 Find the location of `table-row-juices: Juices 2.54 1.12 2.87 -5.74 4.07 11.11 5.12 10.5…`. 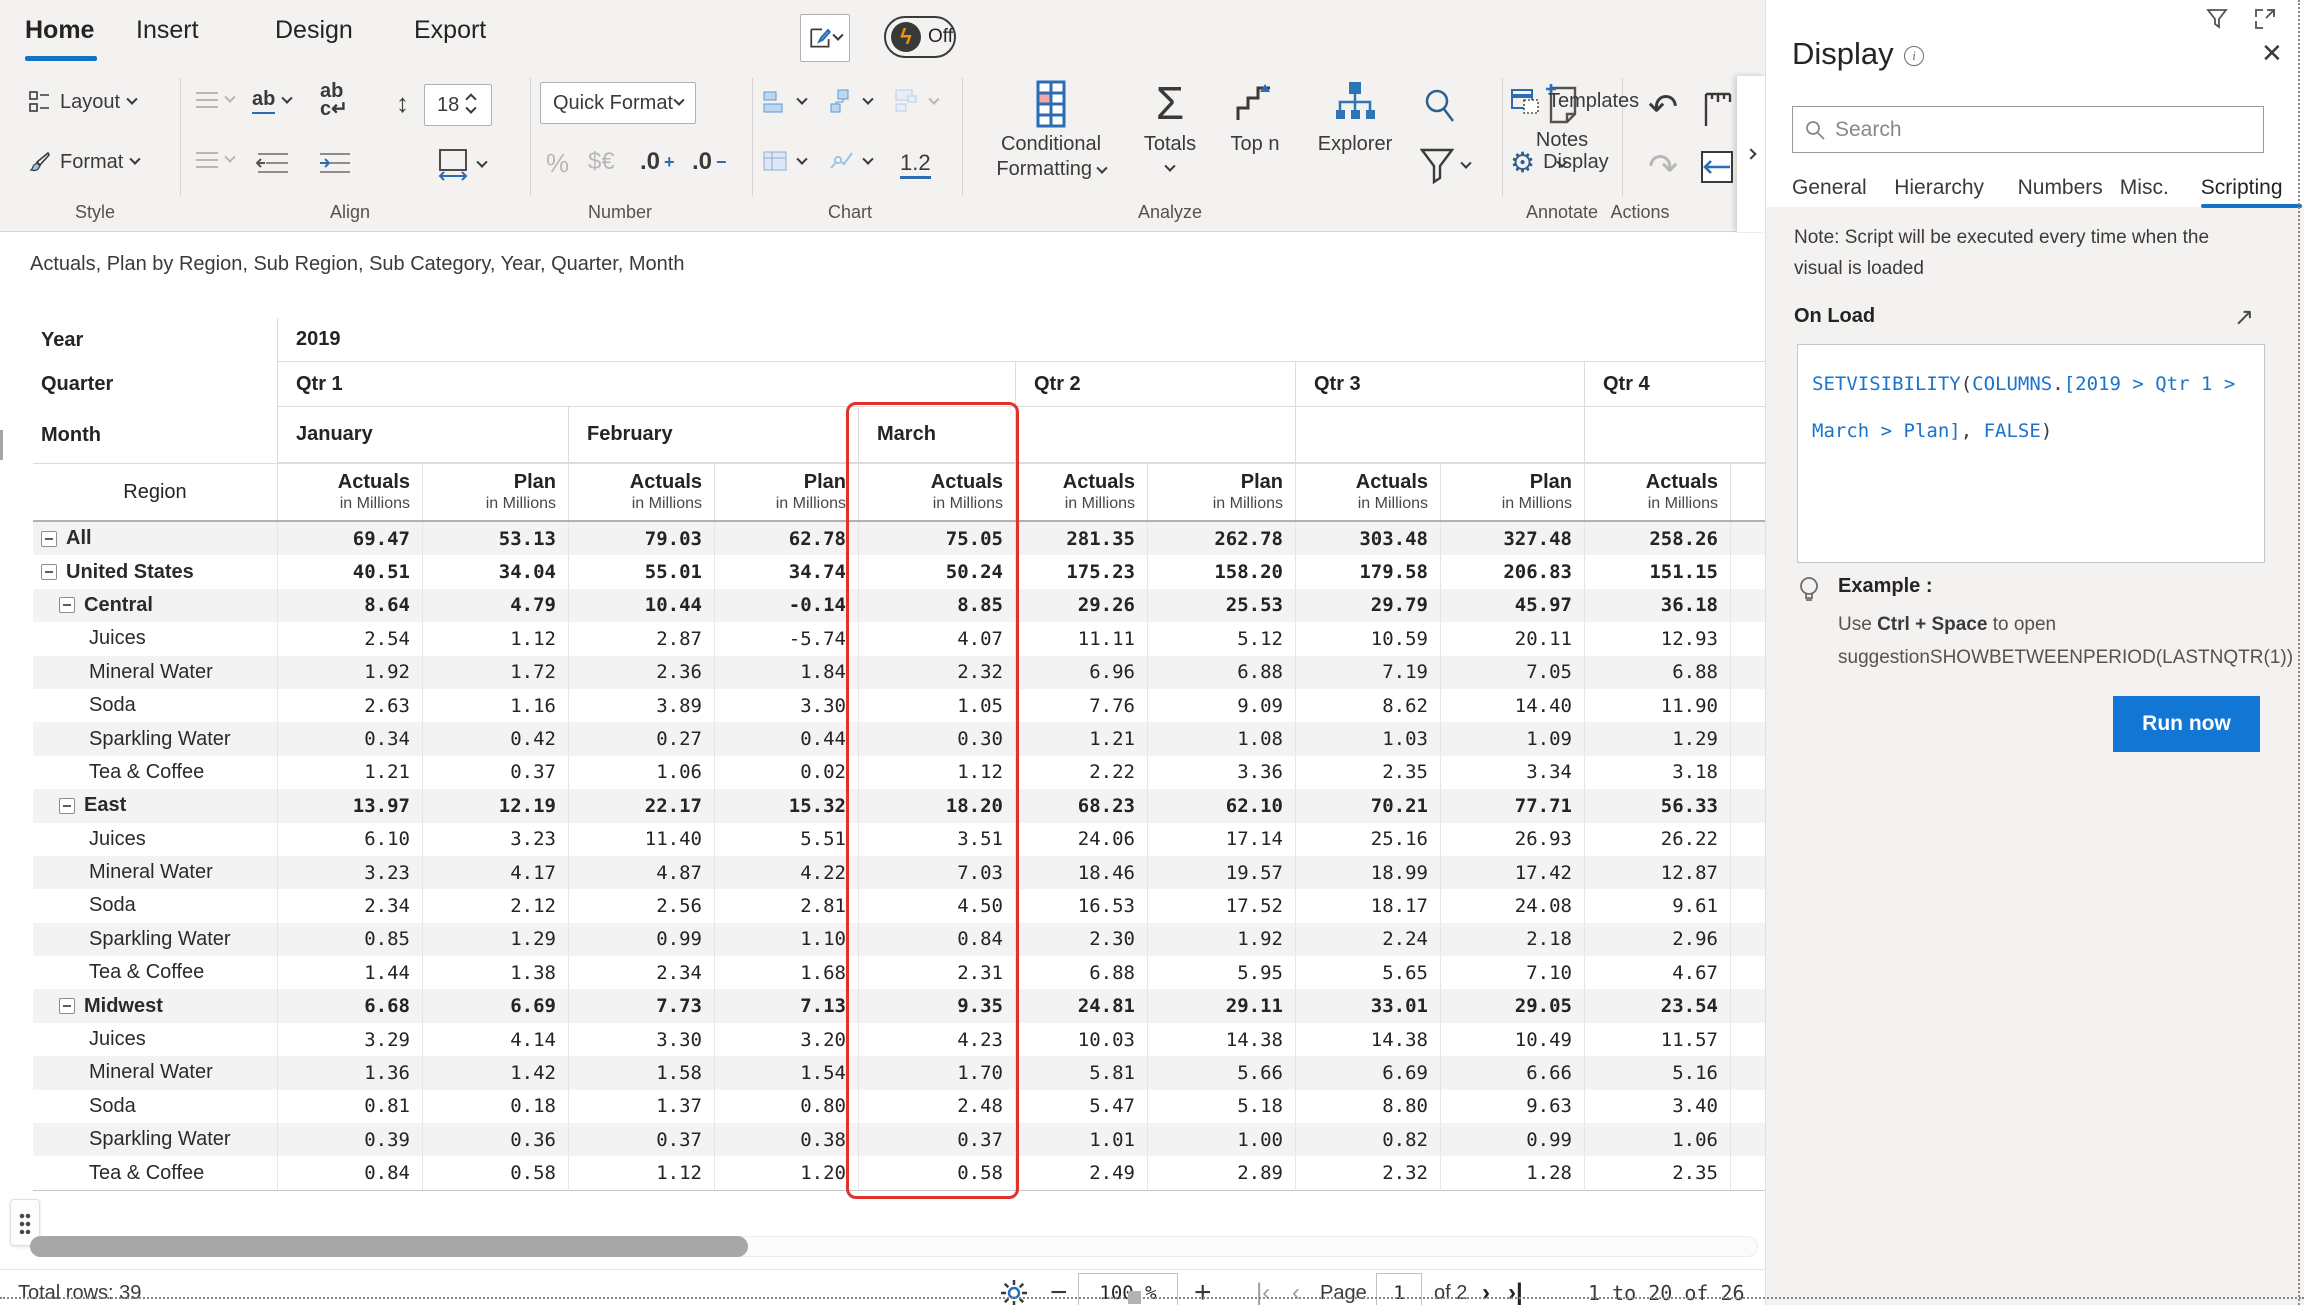

table-row-juices: Juices 2.54 1.12 2.87 -5.74 4.07 11.11 5.12 10.5… is located at coordinates (899, 639).